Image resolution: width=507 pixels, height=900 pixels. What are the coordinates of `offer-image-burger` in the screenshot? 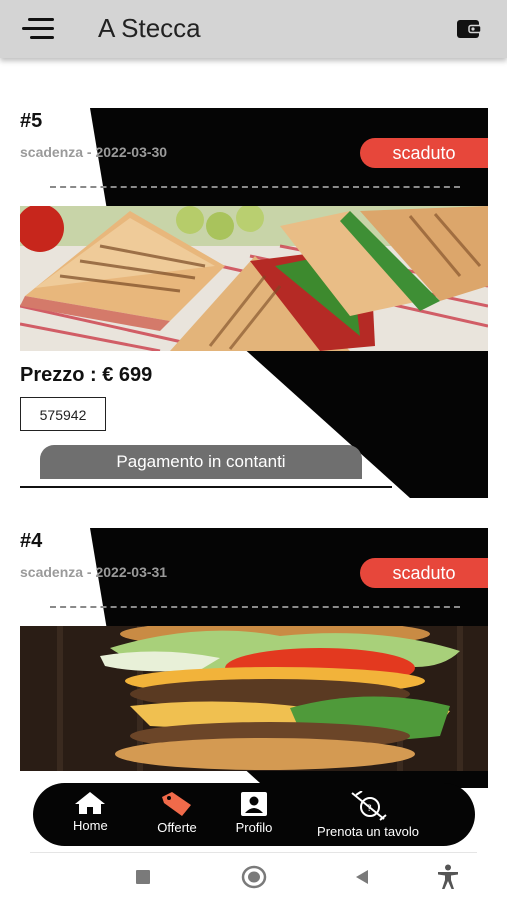 It's located at (254, 698).